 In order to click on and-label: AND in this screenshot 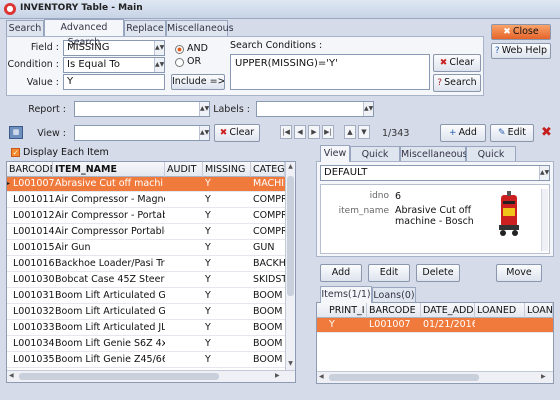, I will do `click(197, 48)`.